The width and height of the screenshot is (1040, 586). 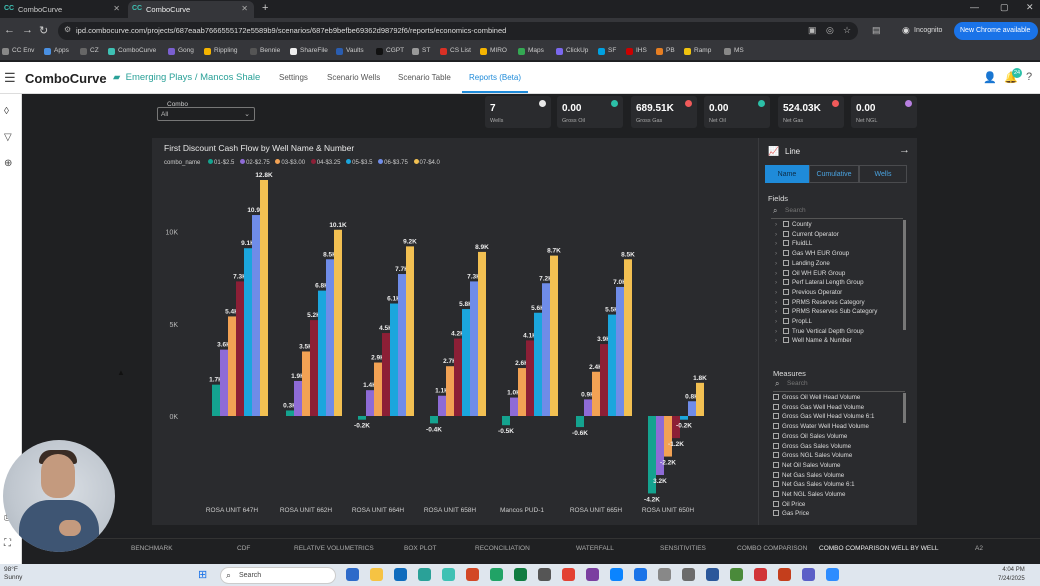 I want to click on legend-item: 04-$3.25, so click(x=325, y=162).